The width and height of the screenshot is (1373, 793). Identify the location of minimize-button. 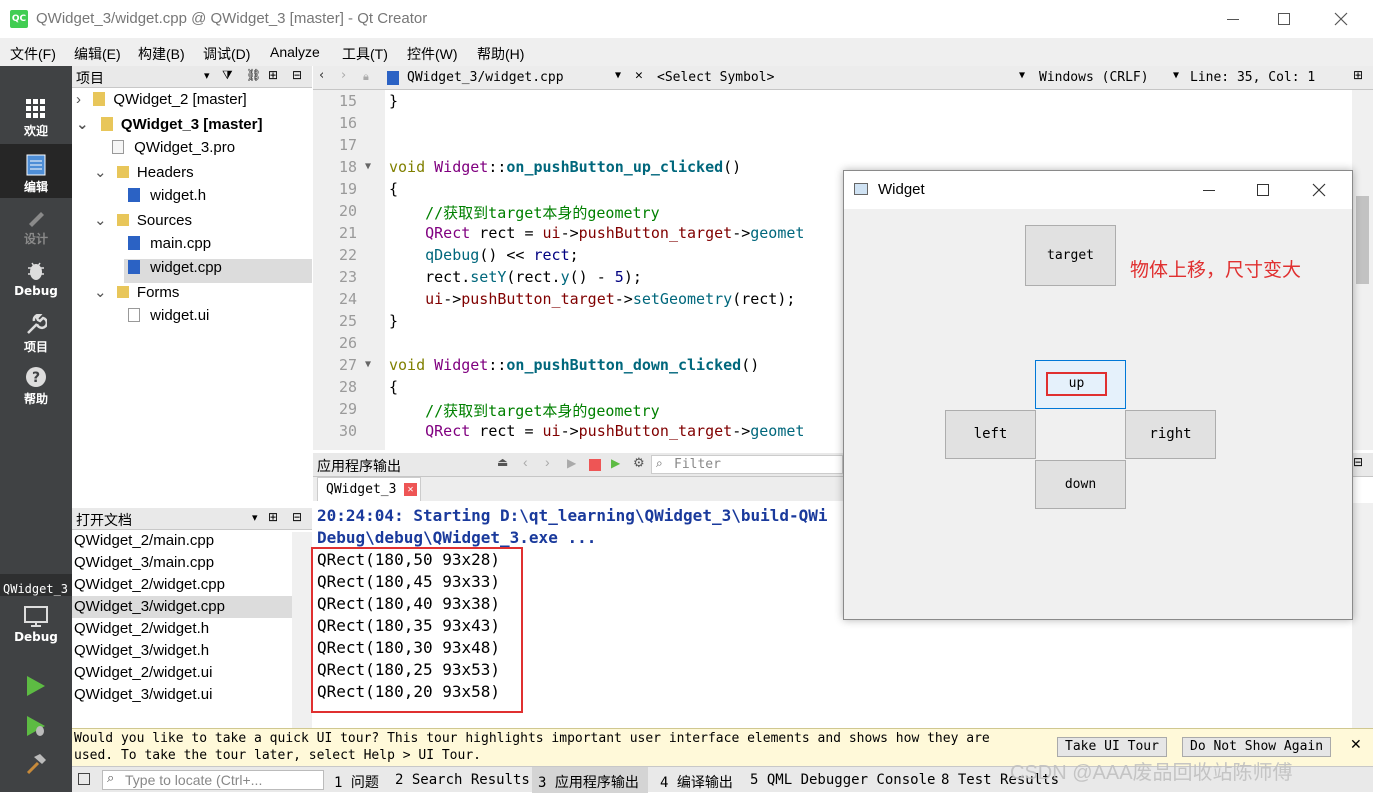
(1233, 19).